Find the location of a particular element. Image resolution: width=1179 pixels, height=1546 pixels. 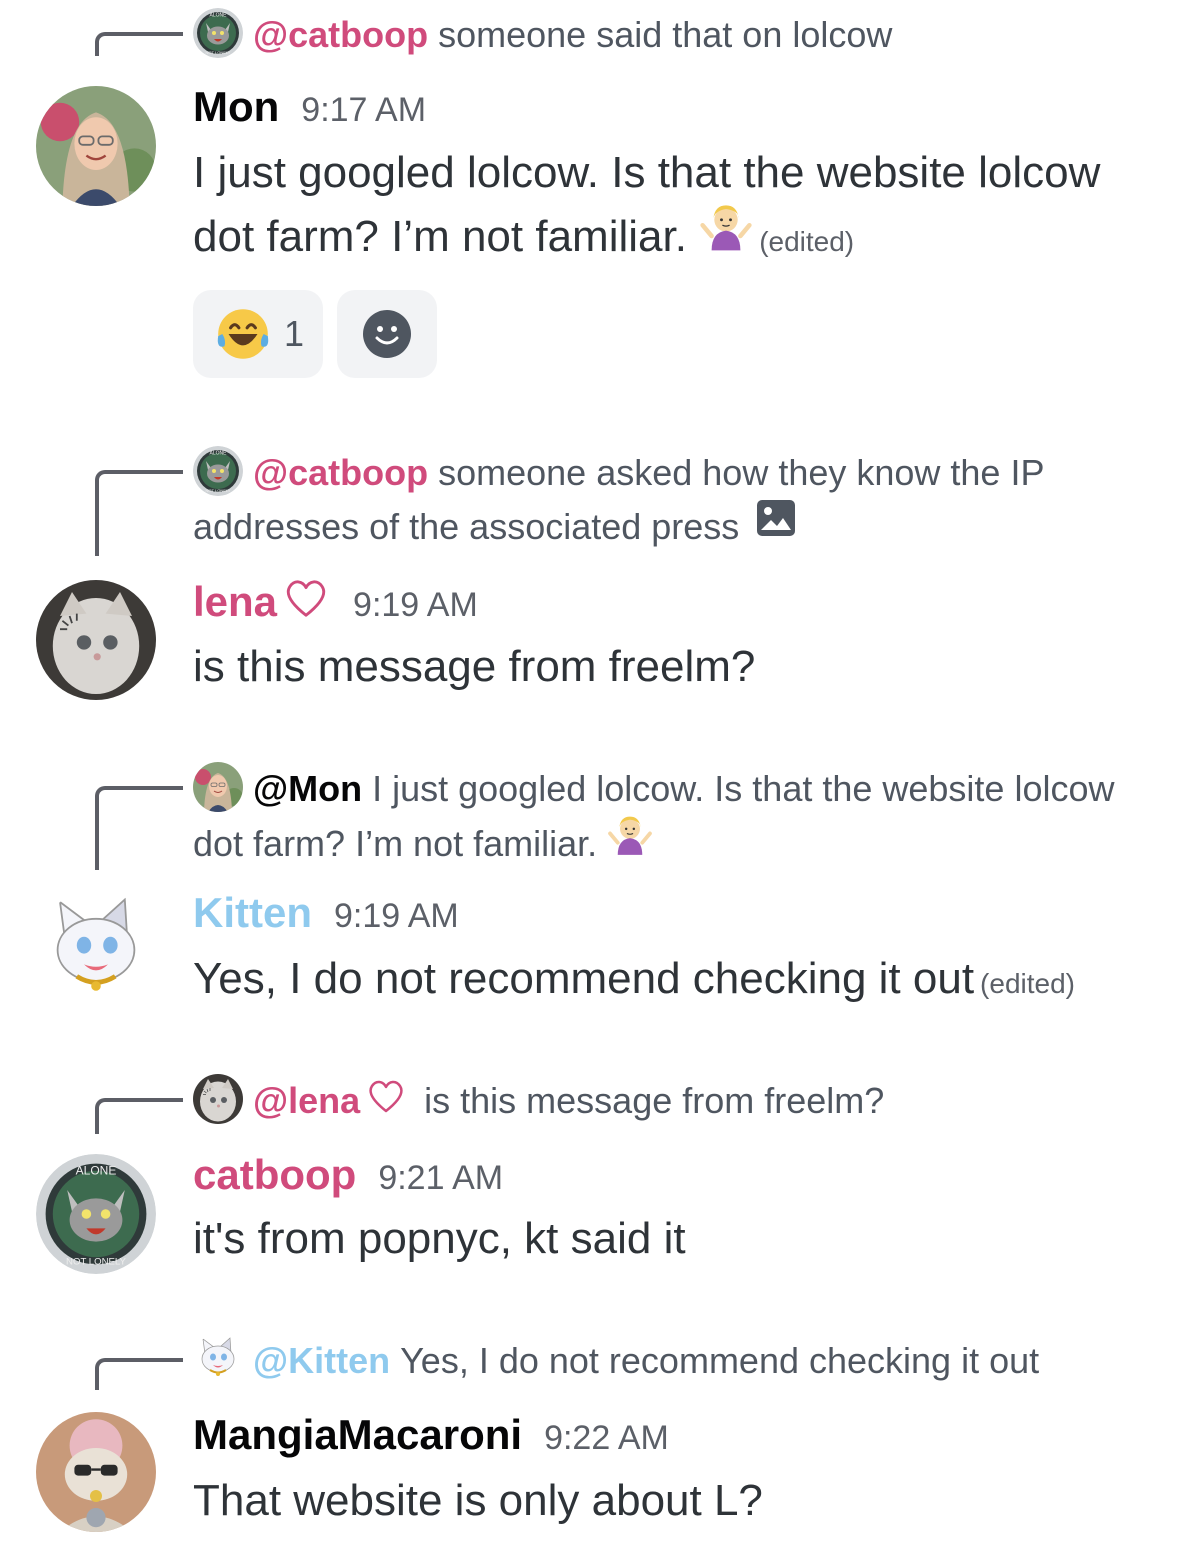

lena-mini-avatar is located at coordinates (218, 1099).